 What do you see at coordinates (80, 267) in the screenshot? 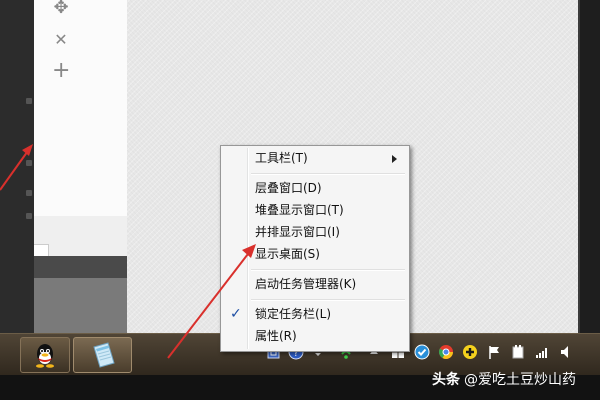
I see `dark-divider` at bounding box center [80, 267].